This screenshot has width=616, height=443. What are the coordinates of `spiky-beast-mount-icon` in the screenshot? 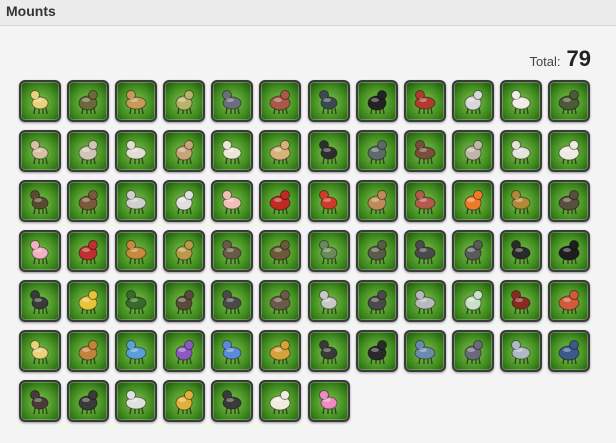 It's located at (232, 252).